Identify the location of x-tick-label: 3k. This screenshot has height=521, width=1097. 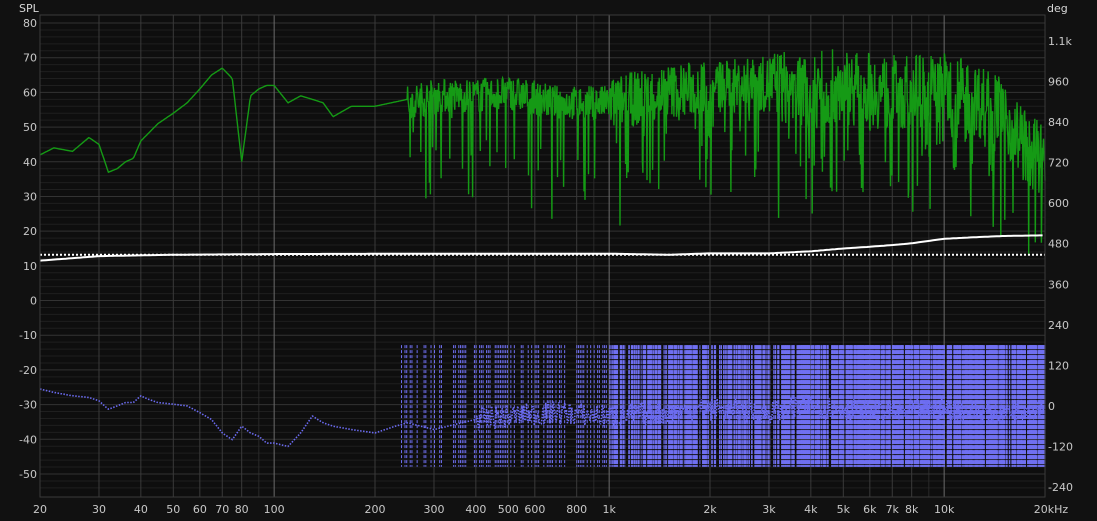
(769, 509).